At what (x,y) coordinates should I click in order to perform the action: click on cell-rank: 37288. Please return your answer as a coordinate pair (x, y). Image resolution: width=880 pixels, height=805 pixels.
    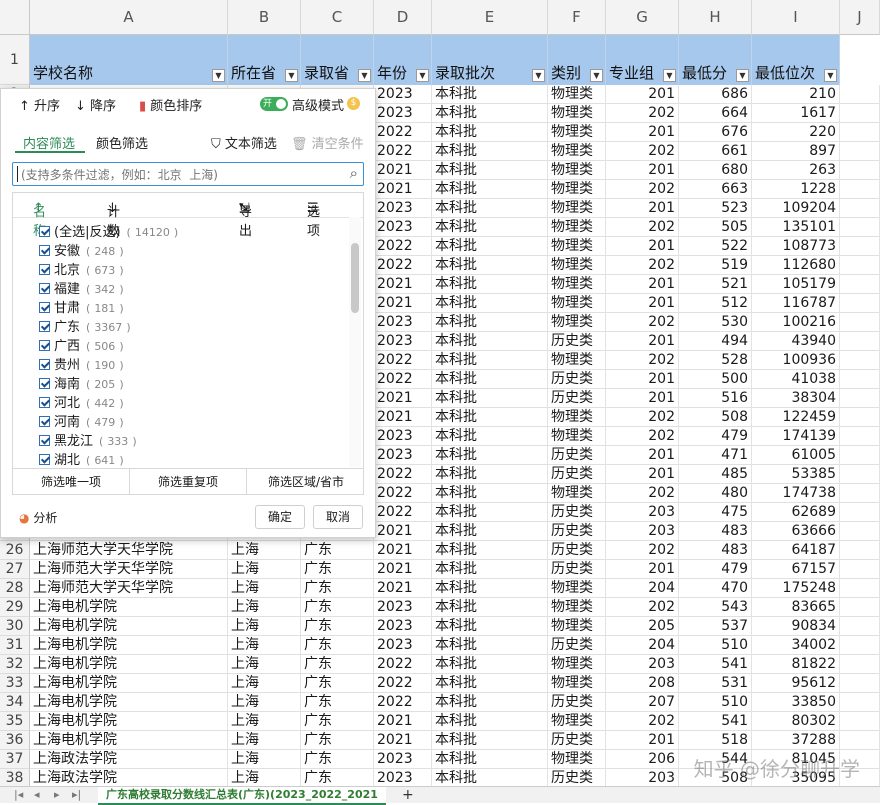
    Looking at the image, I should click on (796, 740).